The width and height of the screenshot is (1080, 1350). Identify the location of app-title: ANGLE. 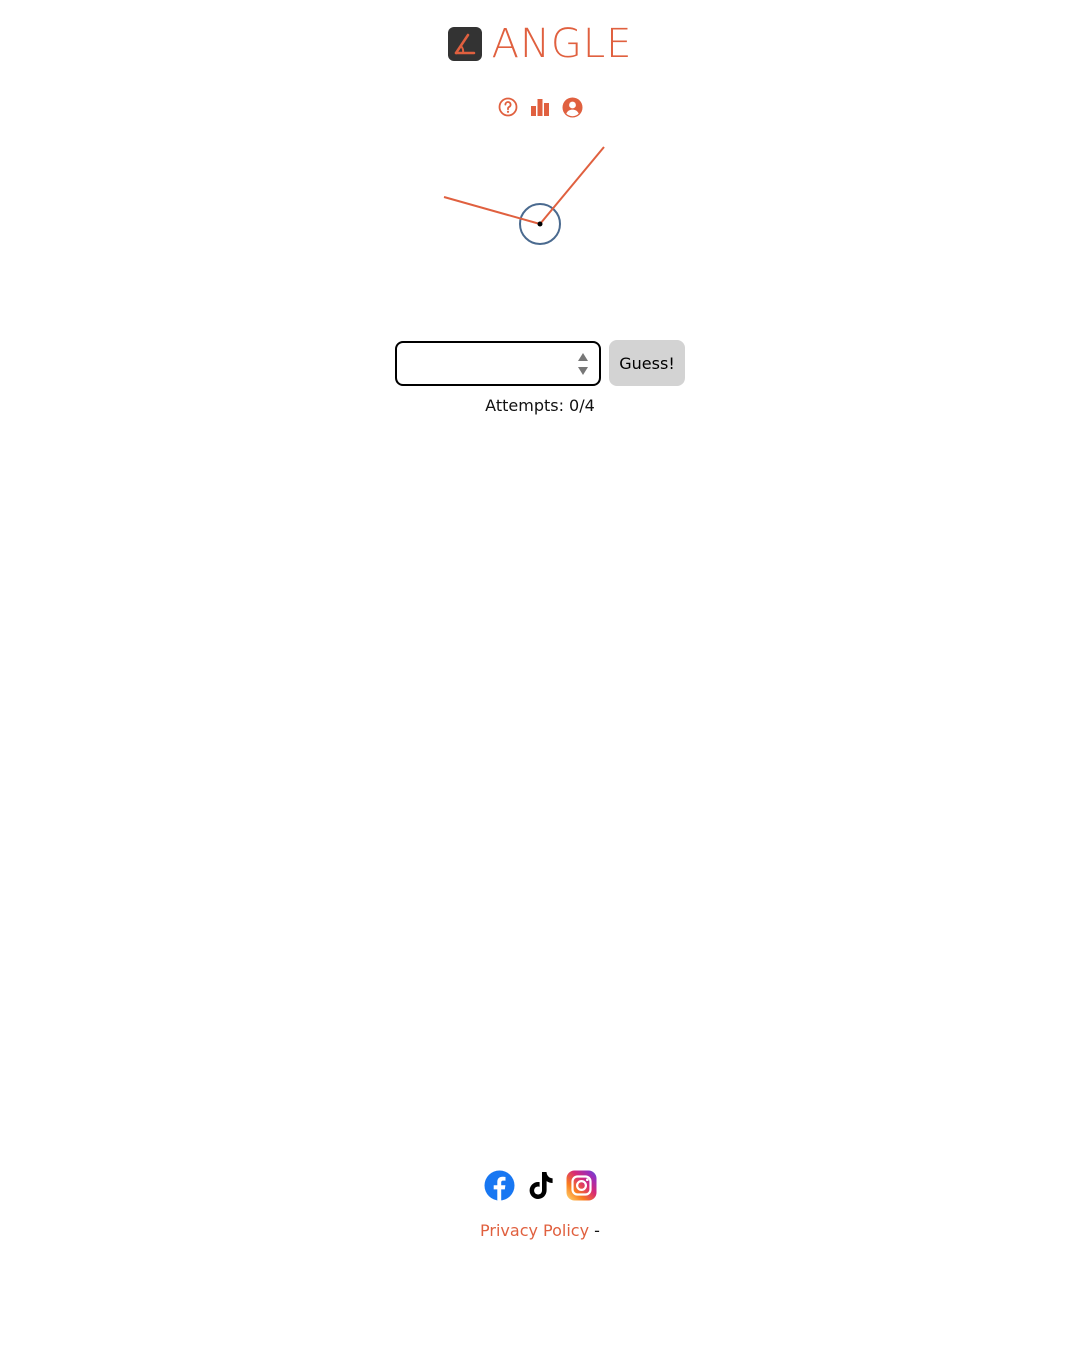
(562, 44).